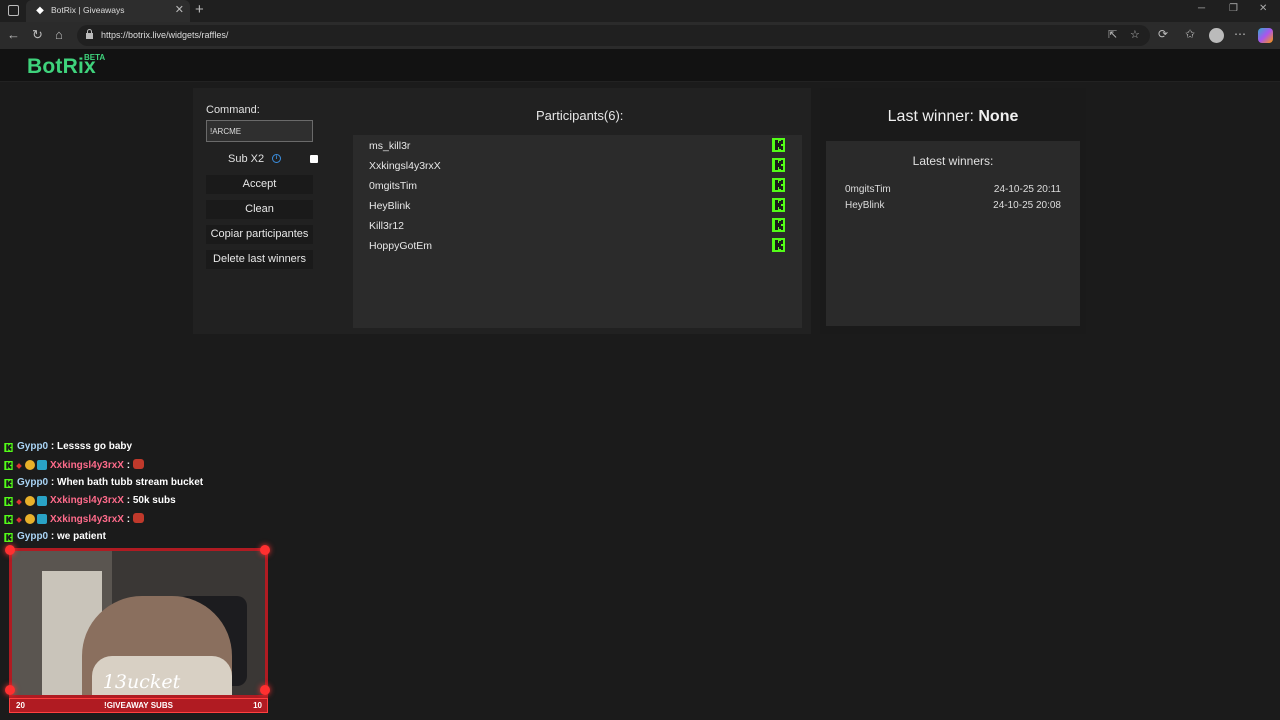 The width and height of the screenshot is (1280, 720). I want to click on participant-row: HeyBlink, so click(577, 205).